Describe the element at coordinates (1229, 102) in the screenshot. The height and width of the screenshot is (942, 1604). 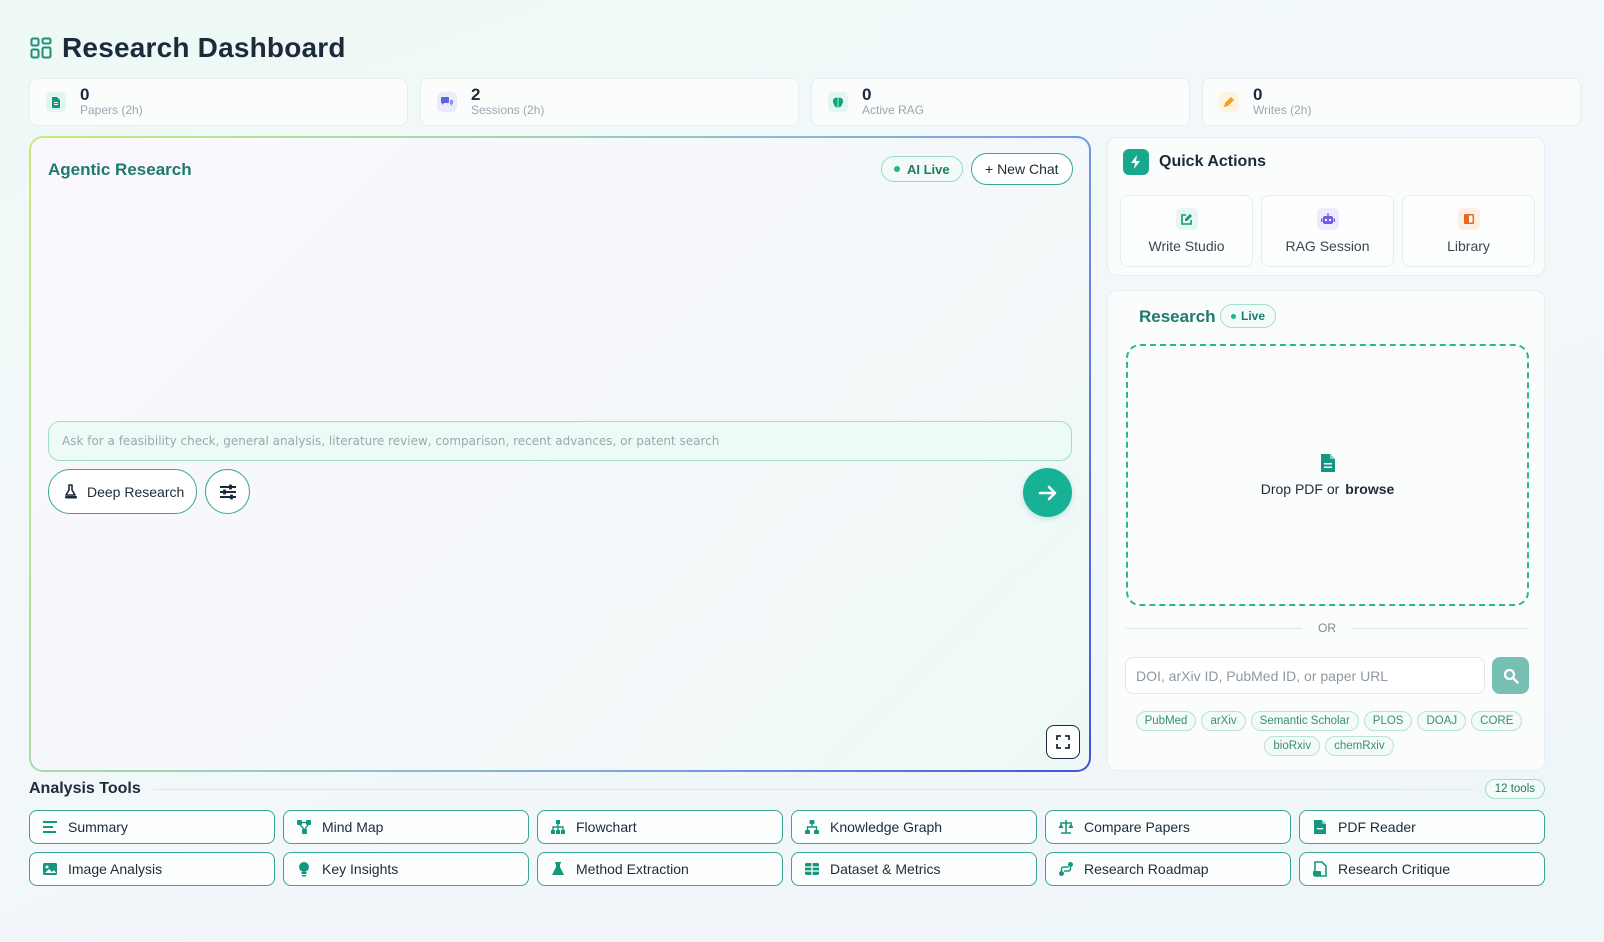
I see `pencil-icon` at that location.